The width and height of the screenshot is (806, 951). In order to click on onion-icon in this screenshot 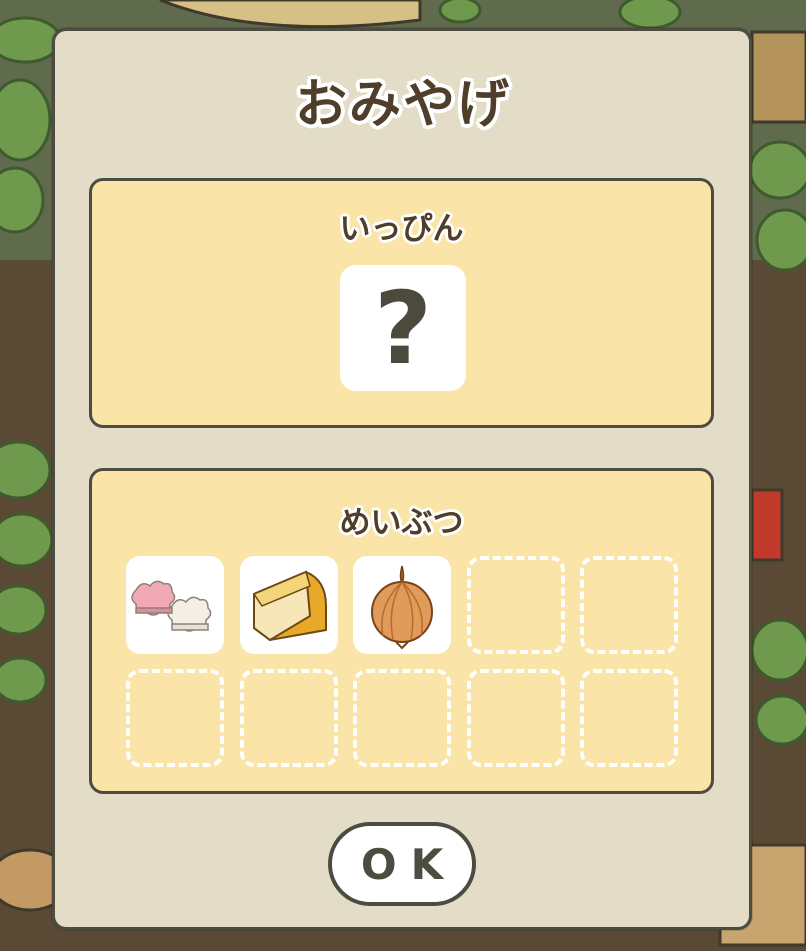, I will do `click(402, 607)`.